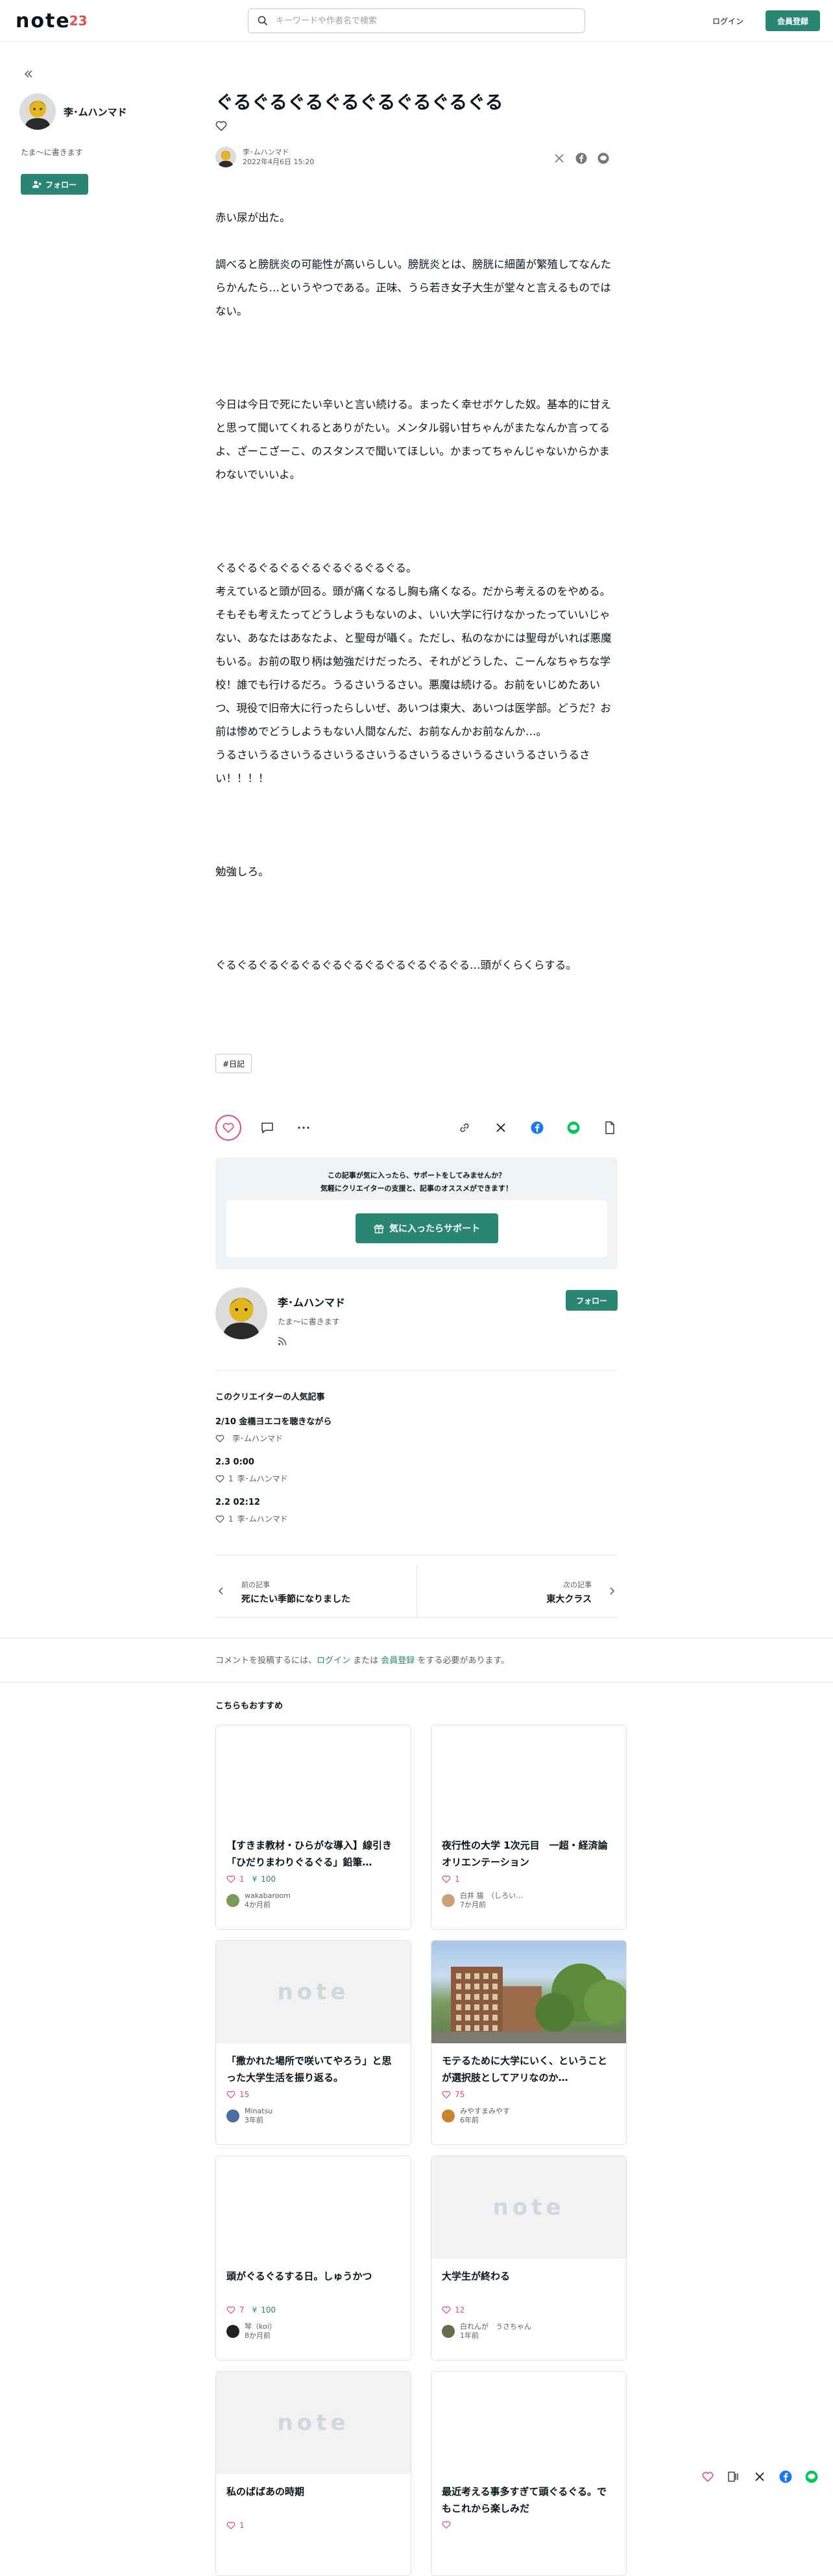 This screenshot has width=833, height=2576. I want to click on card-title: 「撒かれた場所で咲いてやろう」と思った大学生活を振り返る。, so click(313, 2069).